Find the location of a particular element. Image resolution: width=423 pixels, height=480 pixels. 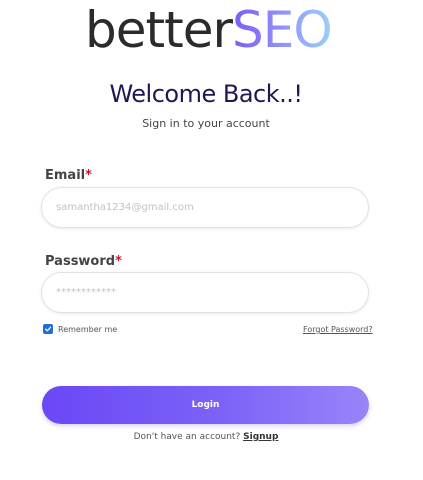

remember-me-option: Remember me is located at coordinates (80, 329).